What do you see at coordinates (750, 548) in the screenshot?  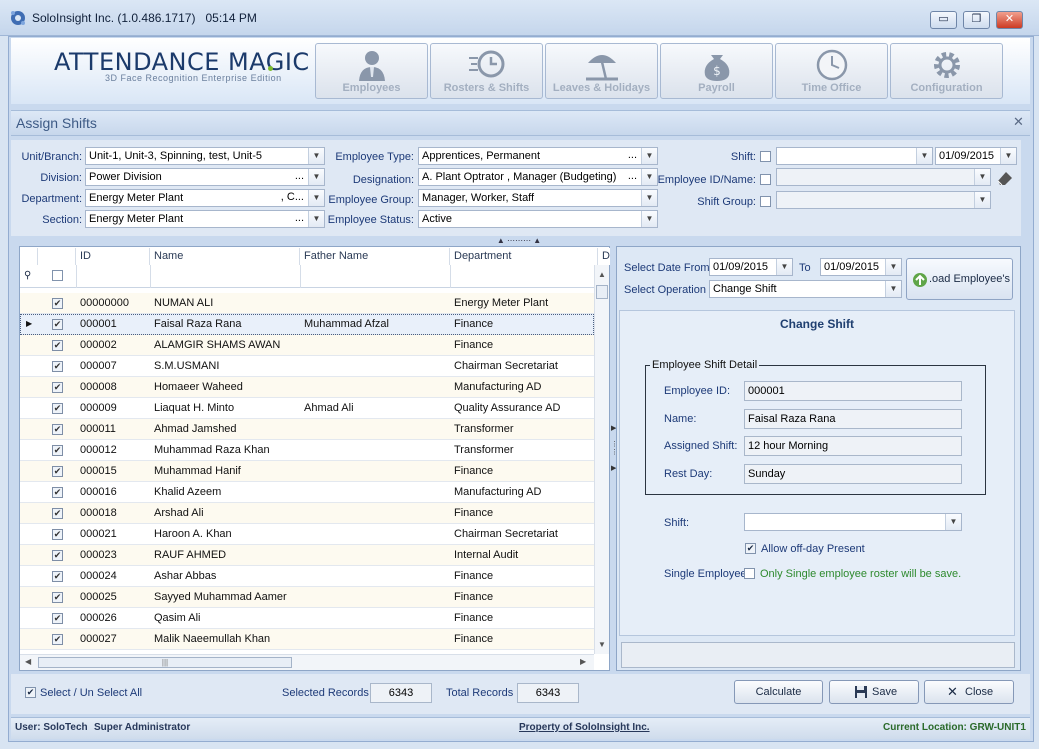 I see `allow-offday-checkbox: ✔` at bounding box center [750, 548].